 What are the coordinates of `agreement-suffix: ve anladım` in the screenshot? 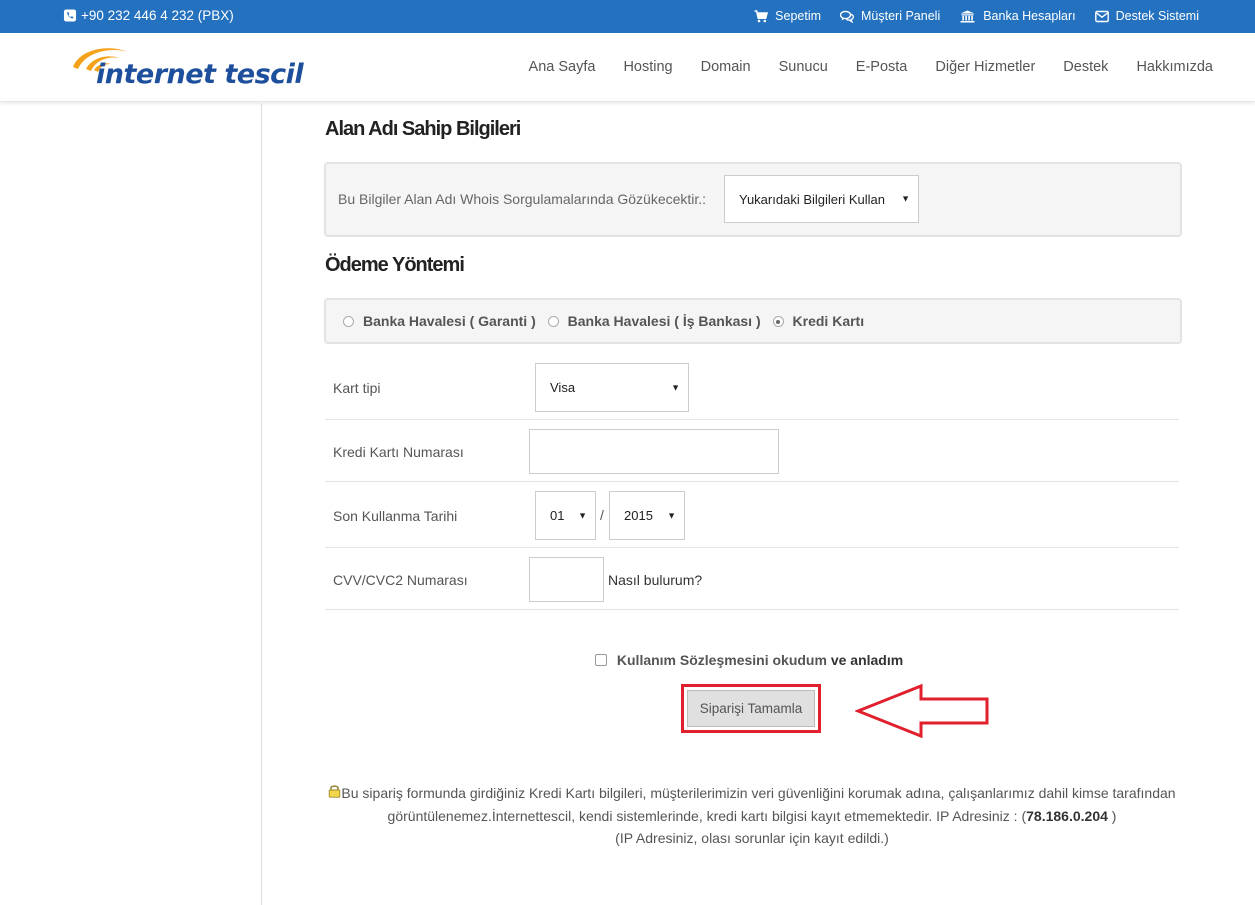 It's located at (867, 660).